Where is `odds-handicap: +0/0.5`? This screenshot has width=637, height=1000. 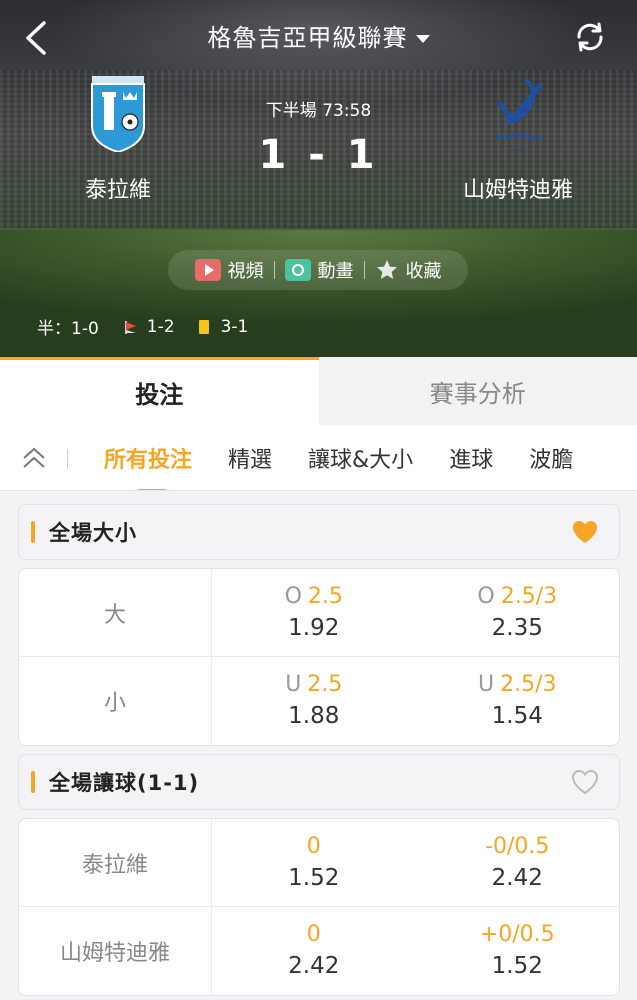
odds-handicap: +0/0.5 is located at coordinates (517, 934).